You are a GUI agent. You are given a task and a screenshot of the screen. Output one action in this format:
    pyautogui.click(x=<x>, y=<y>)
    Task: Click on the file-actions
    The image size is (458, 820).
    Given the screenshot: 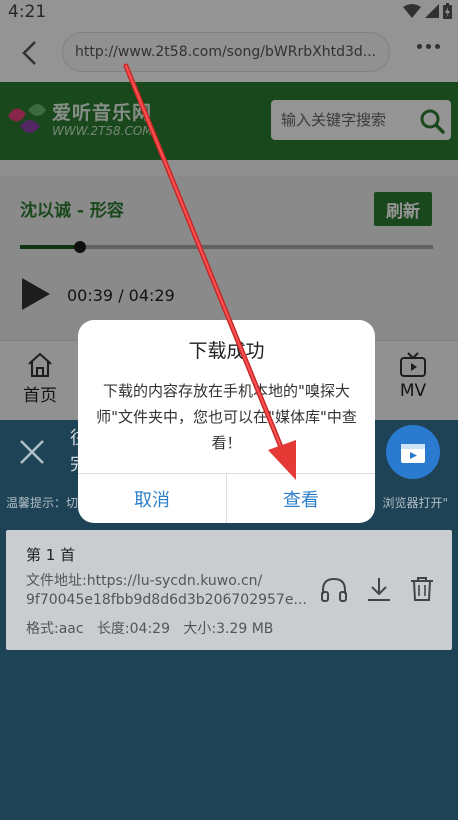 What is the action you would take?
    pyautogui.click(x=377, y=589)
    